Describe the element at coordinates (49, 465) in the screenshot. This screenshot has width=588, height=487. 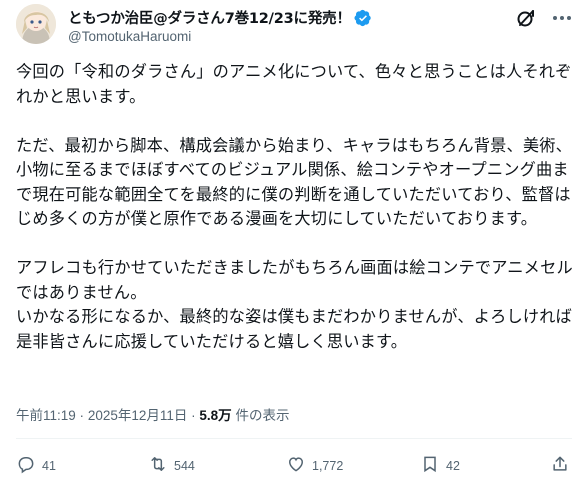
I see `reply-count: 41` at that location.